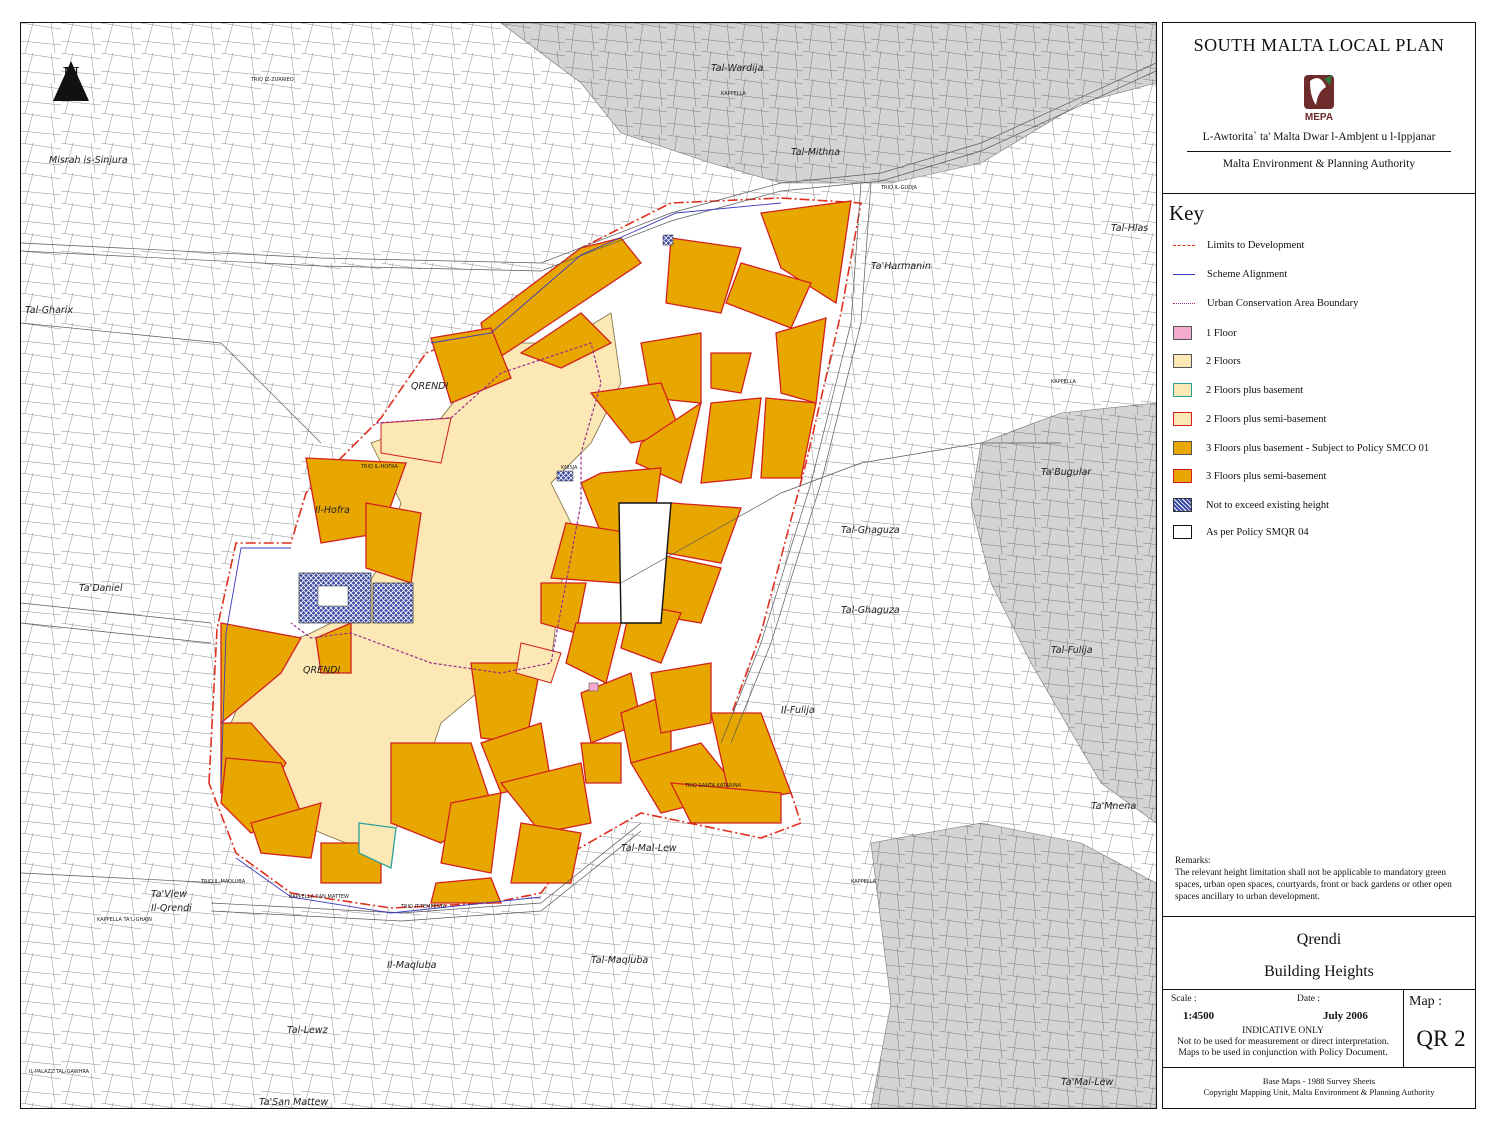 The image size is (1500, 1125). What do you see at coordinates (593, 687) in the screenshot?
I see `zone-1-floor` at bounding box center [593, 687].